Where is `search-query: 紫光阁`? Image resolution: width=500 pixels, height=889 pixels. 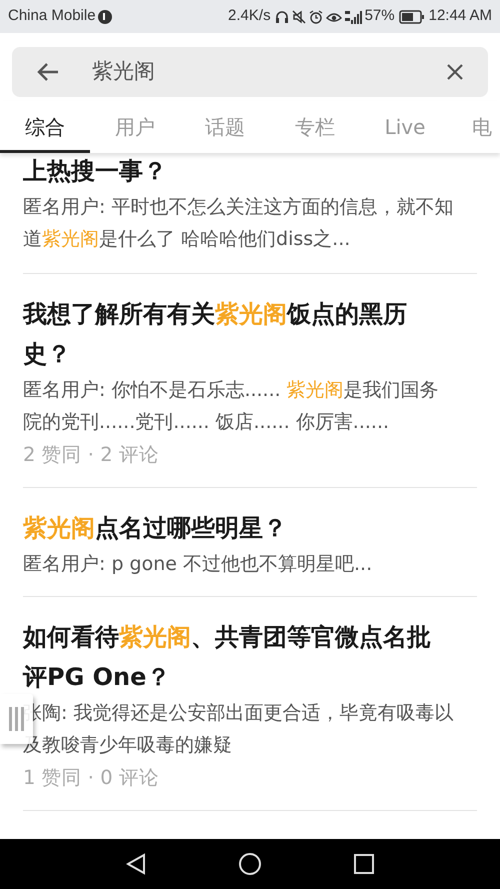
search-query: 紫光阁 is located at coordinates (124, 72).